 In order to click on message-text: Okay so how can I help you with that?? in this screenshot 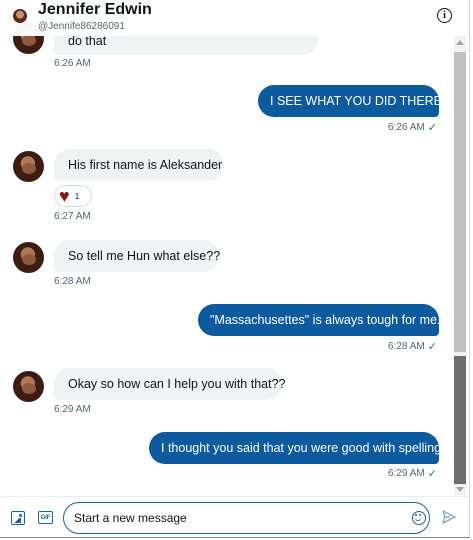, I will do `click(177, 384)`.